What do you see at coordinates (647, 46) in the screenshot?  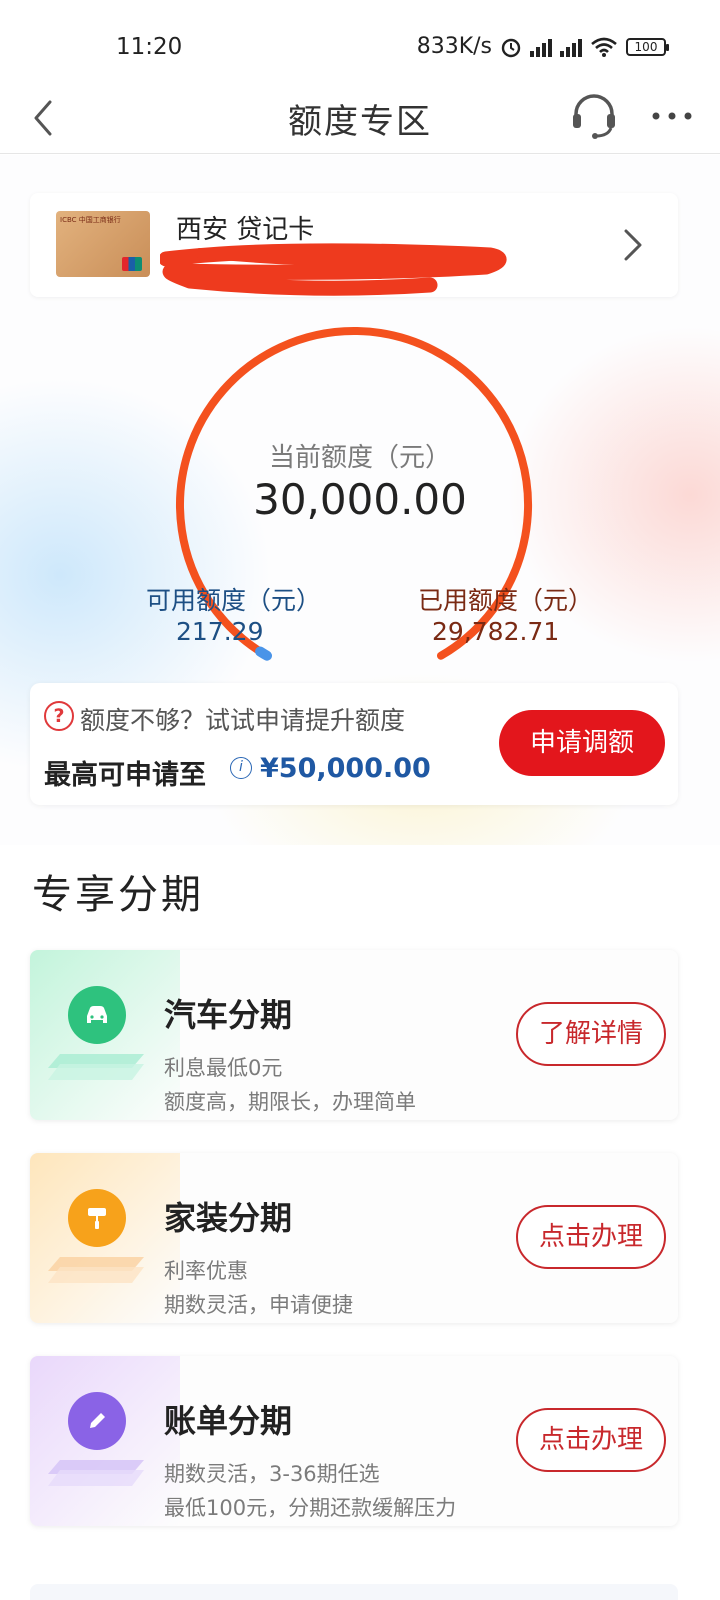 I see `battery-icon: 100` at bounding box center [647, 46].